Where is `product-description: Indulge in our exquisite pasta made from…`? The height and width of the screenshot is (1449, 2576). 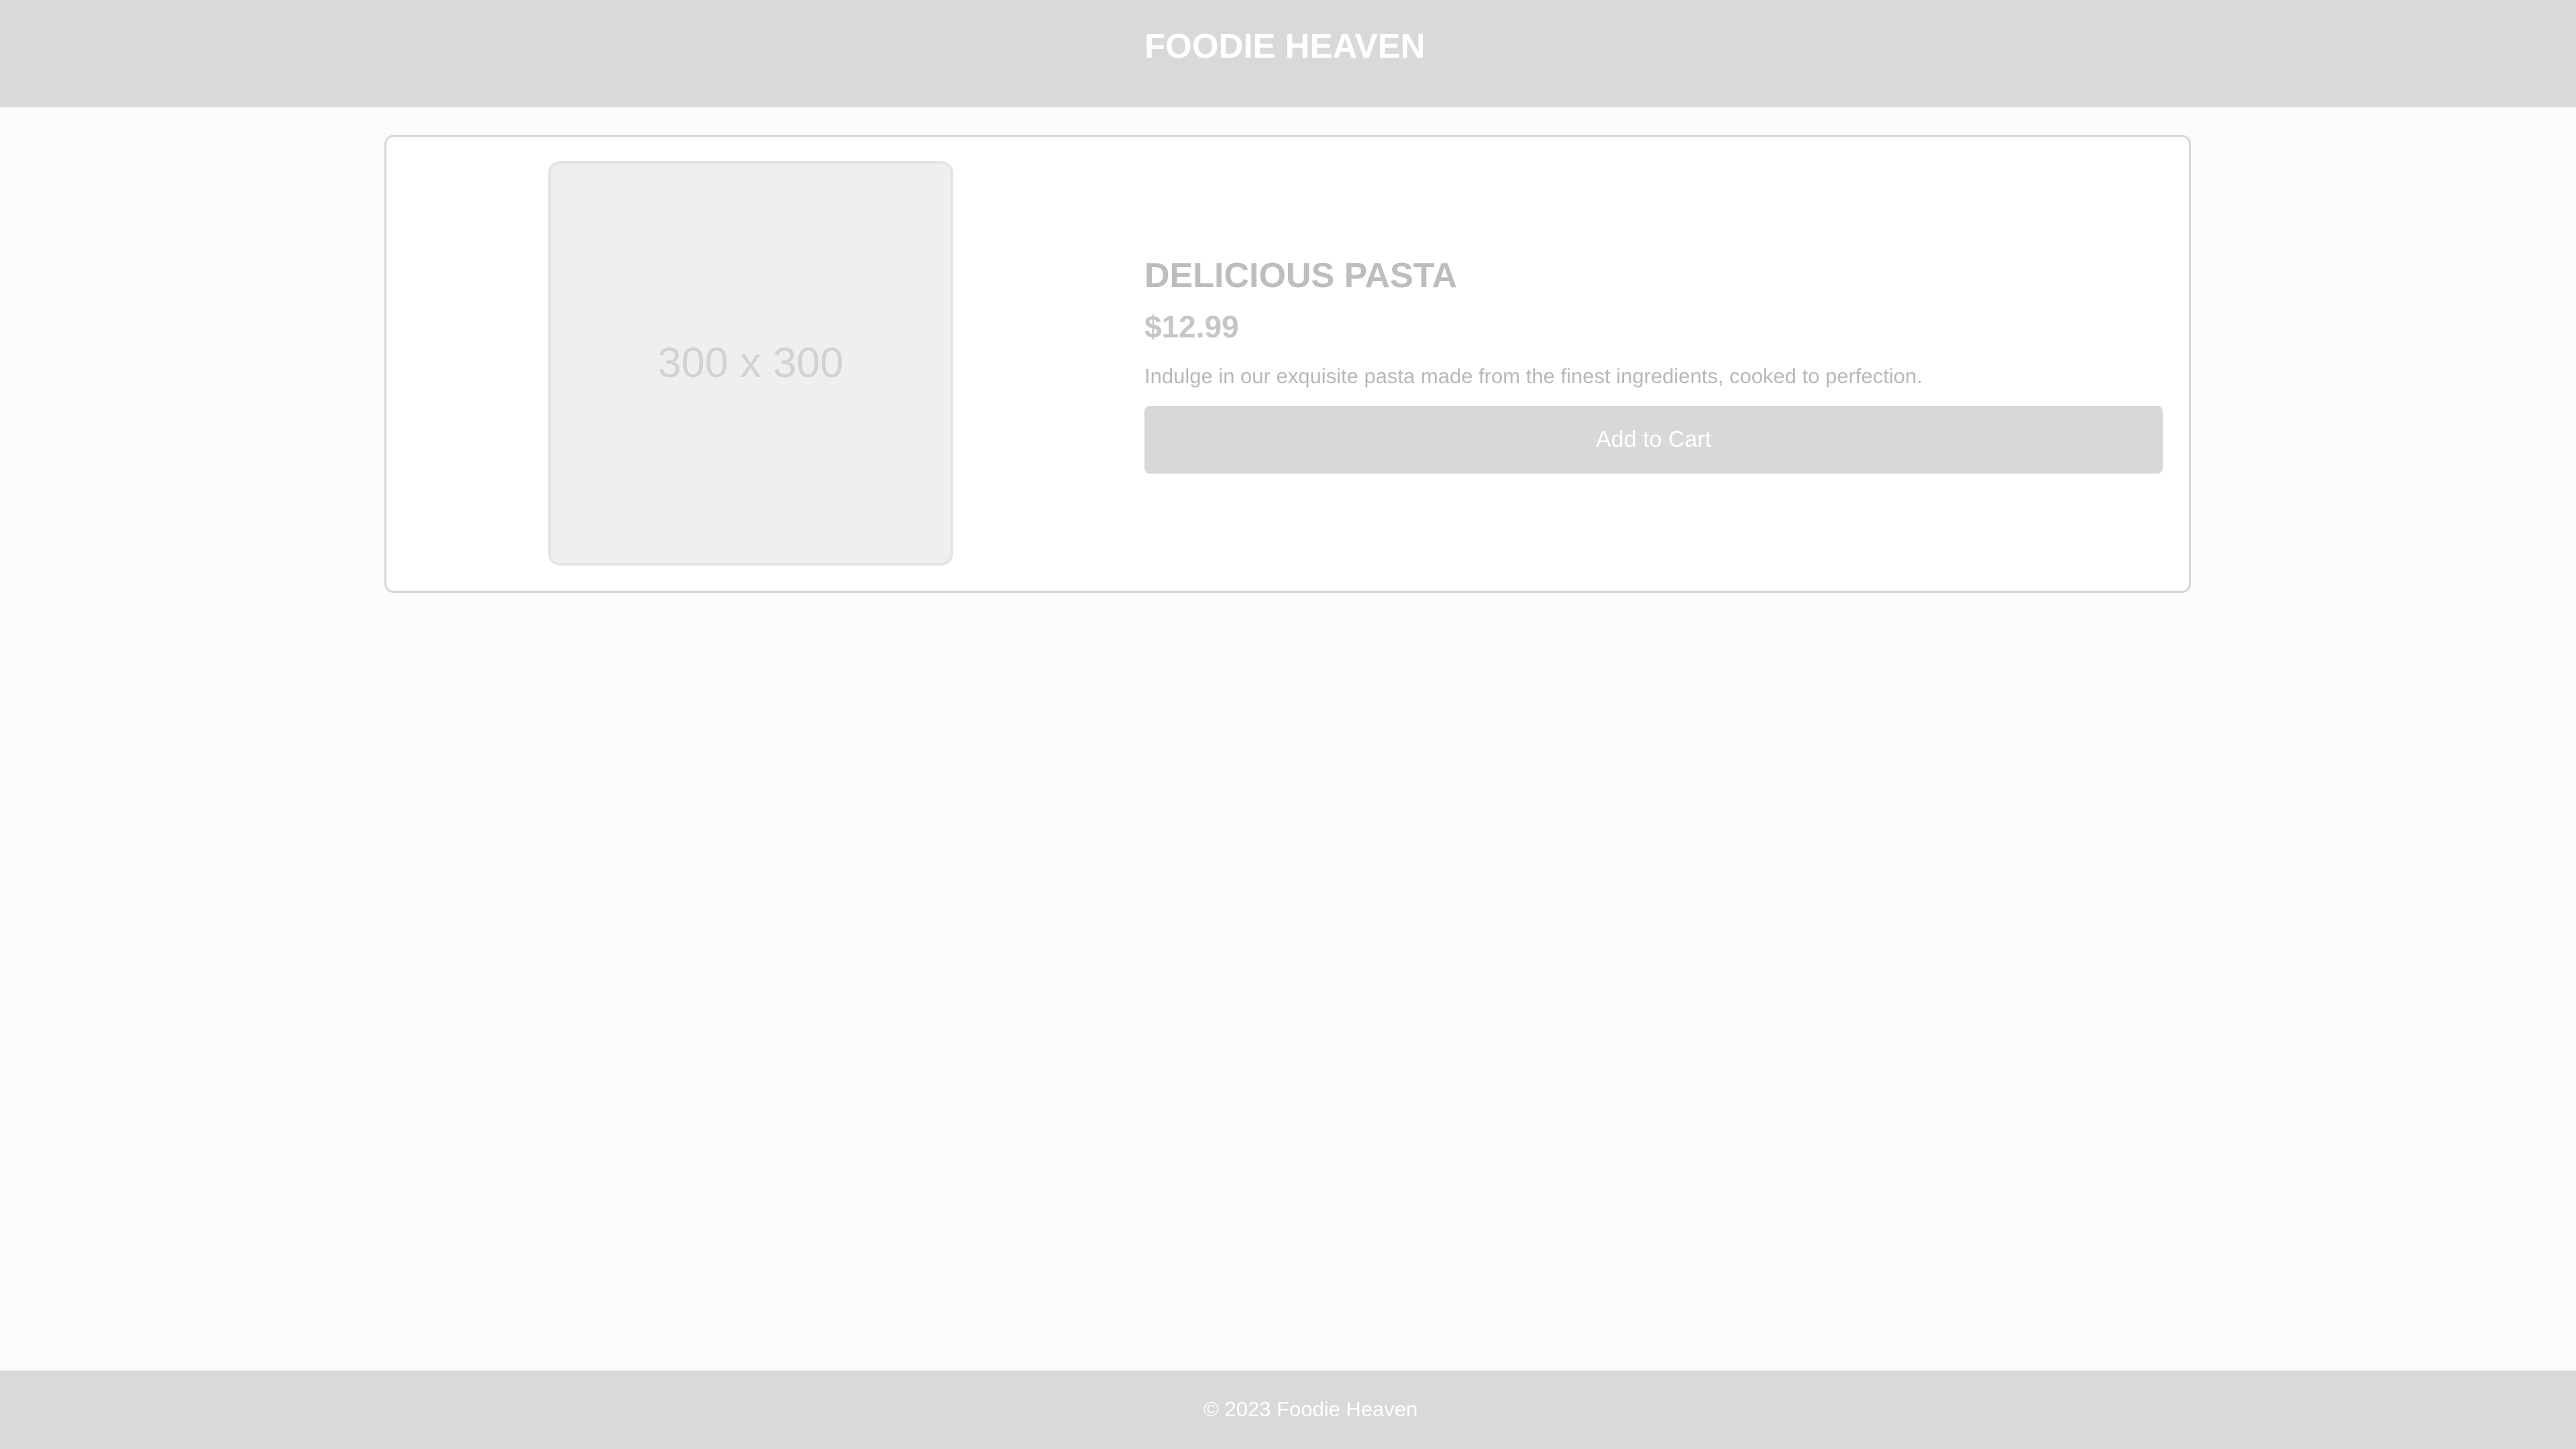 product-description: Indulge in our exquisite pasta made from… is located at coordinates (1533, 376).